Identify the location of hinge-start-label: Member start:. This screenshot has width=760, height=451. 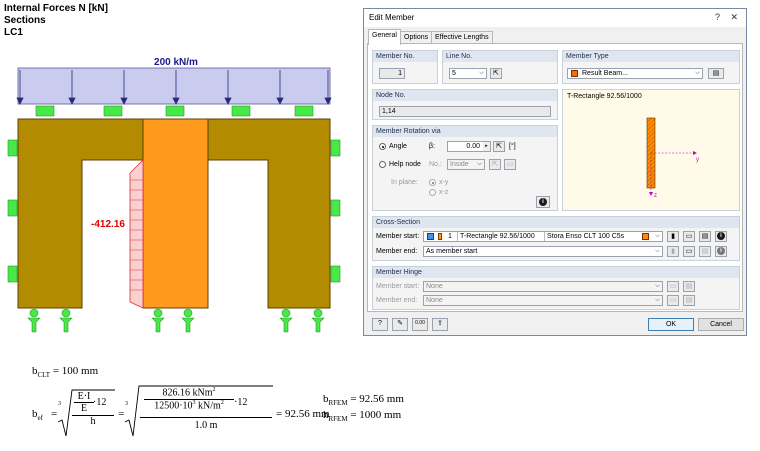
(398, 286).